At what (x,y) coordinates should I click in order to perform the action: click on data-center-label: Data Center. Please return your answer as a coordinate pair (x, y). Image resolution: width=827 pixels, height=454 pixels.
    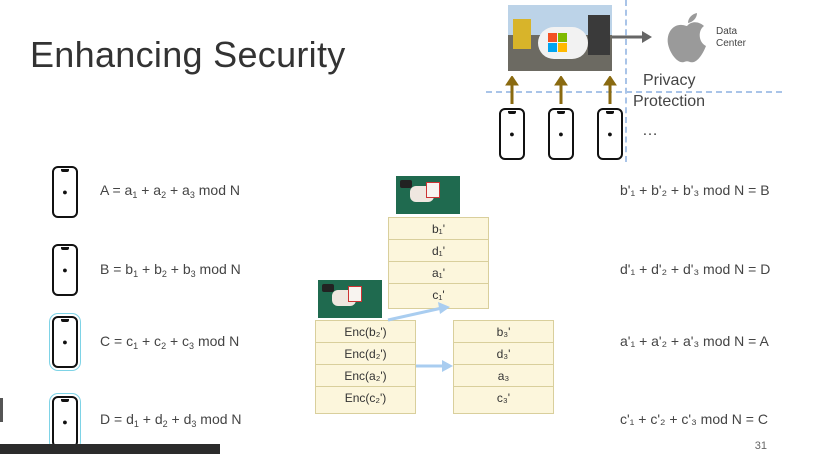
    Looking at the image, I should click on (731, 38).